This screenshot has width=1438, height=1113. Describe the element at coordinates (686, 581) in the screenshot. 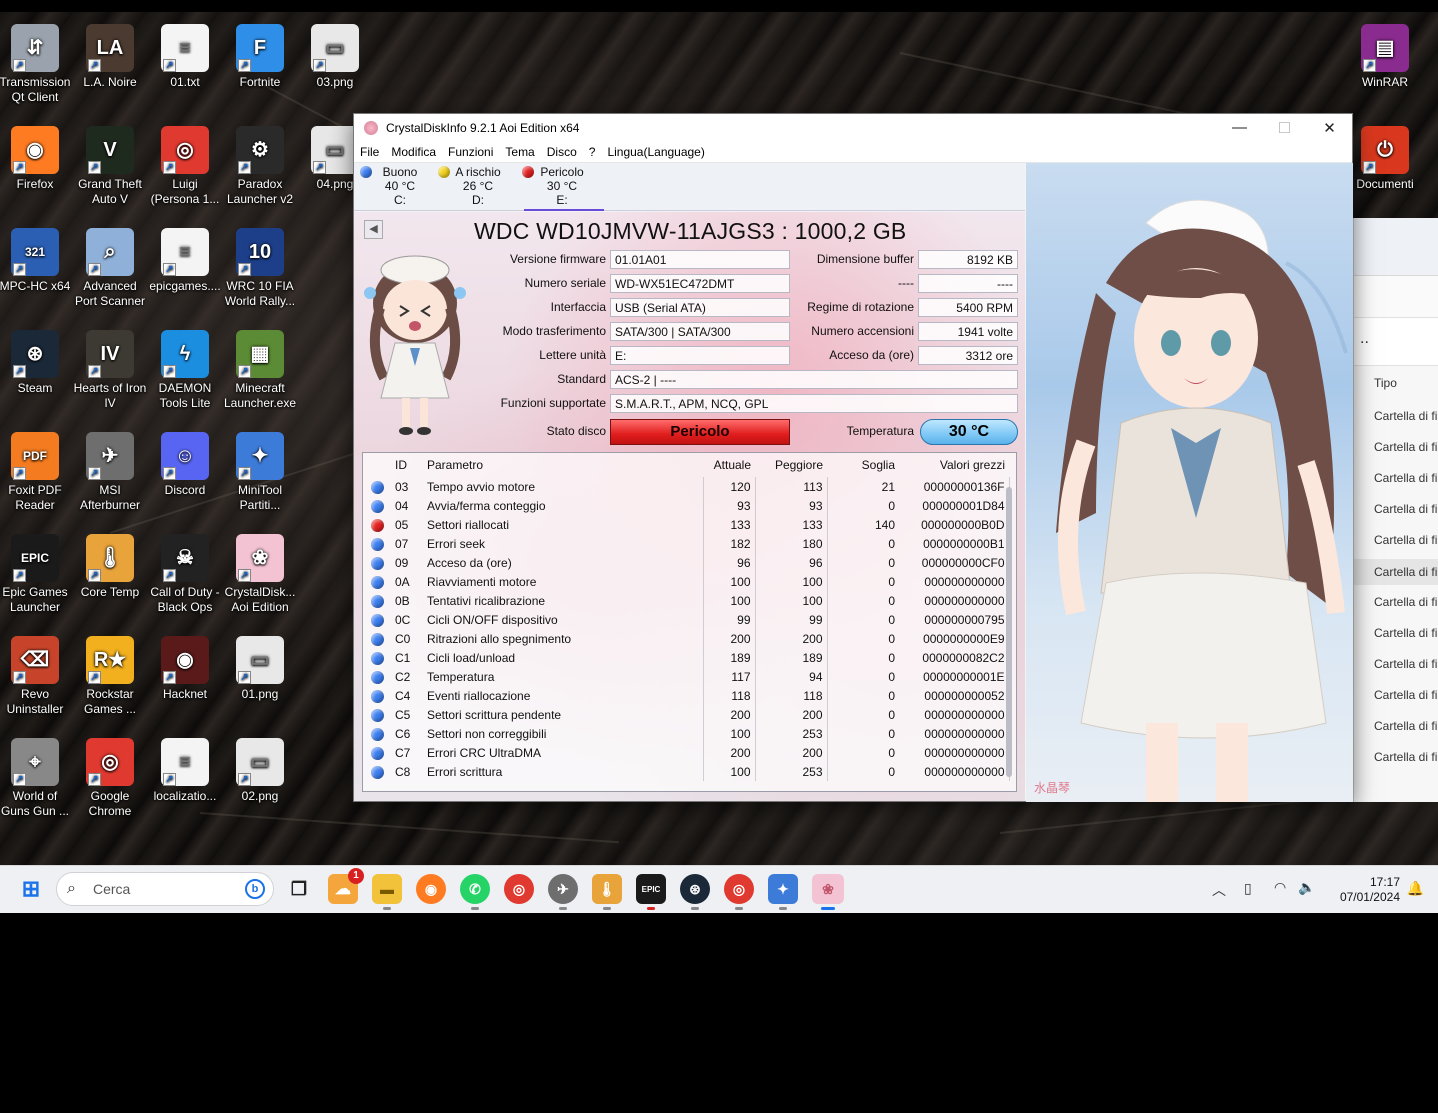

I see `smart-attribute-row: 0A Riavviamenti motore 100 100 0 000000000000` at that location.